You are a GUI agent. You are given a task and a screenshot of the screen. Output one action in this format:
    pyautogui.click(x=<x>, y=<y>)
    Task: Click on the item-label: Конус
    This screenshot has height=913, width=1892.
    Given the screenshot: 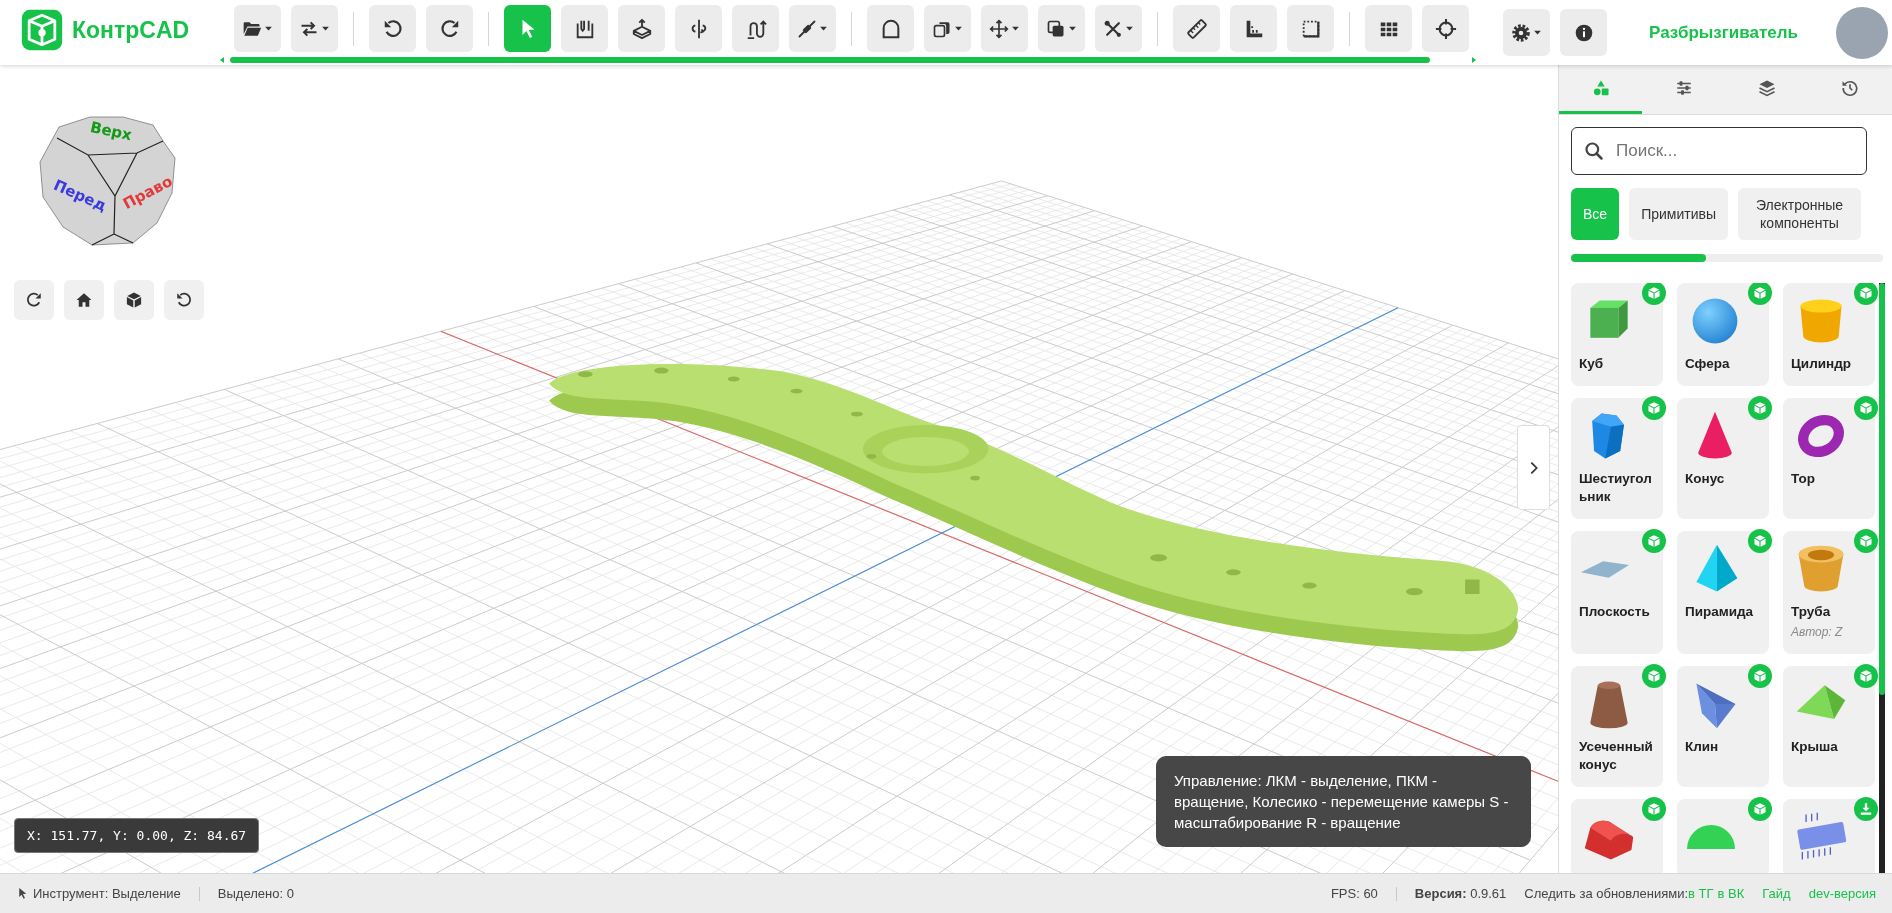 What is the action you would take?
    pyautogui.click(x=1705, y=479)
    